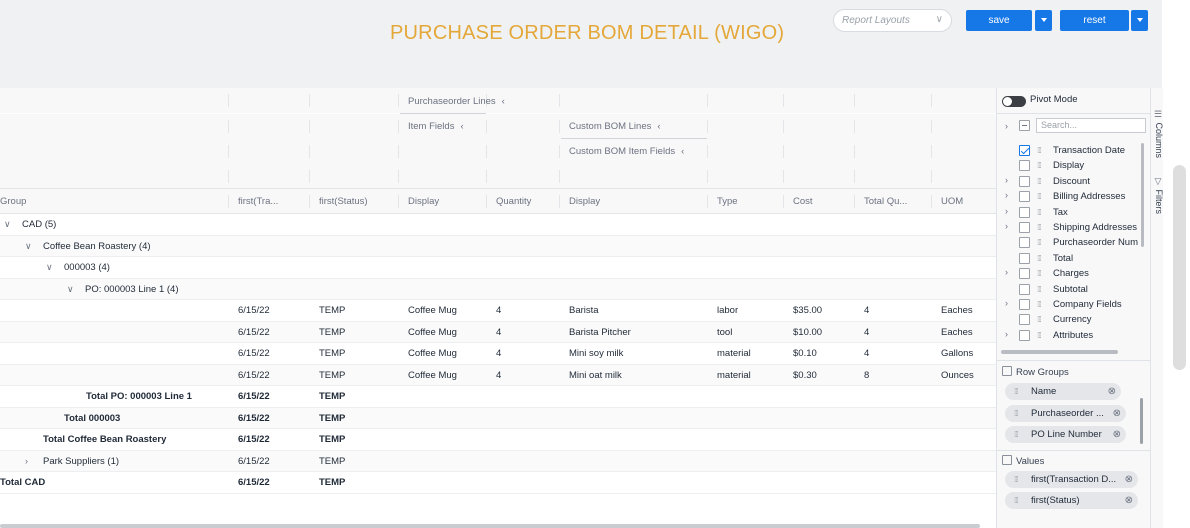  Describe the element at coordinates (498, 289) in the screenshot. I see `table-row: ∨ PO: 000003 Line 1 (4)` at that location.